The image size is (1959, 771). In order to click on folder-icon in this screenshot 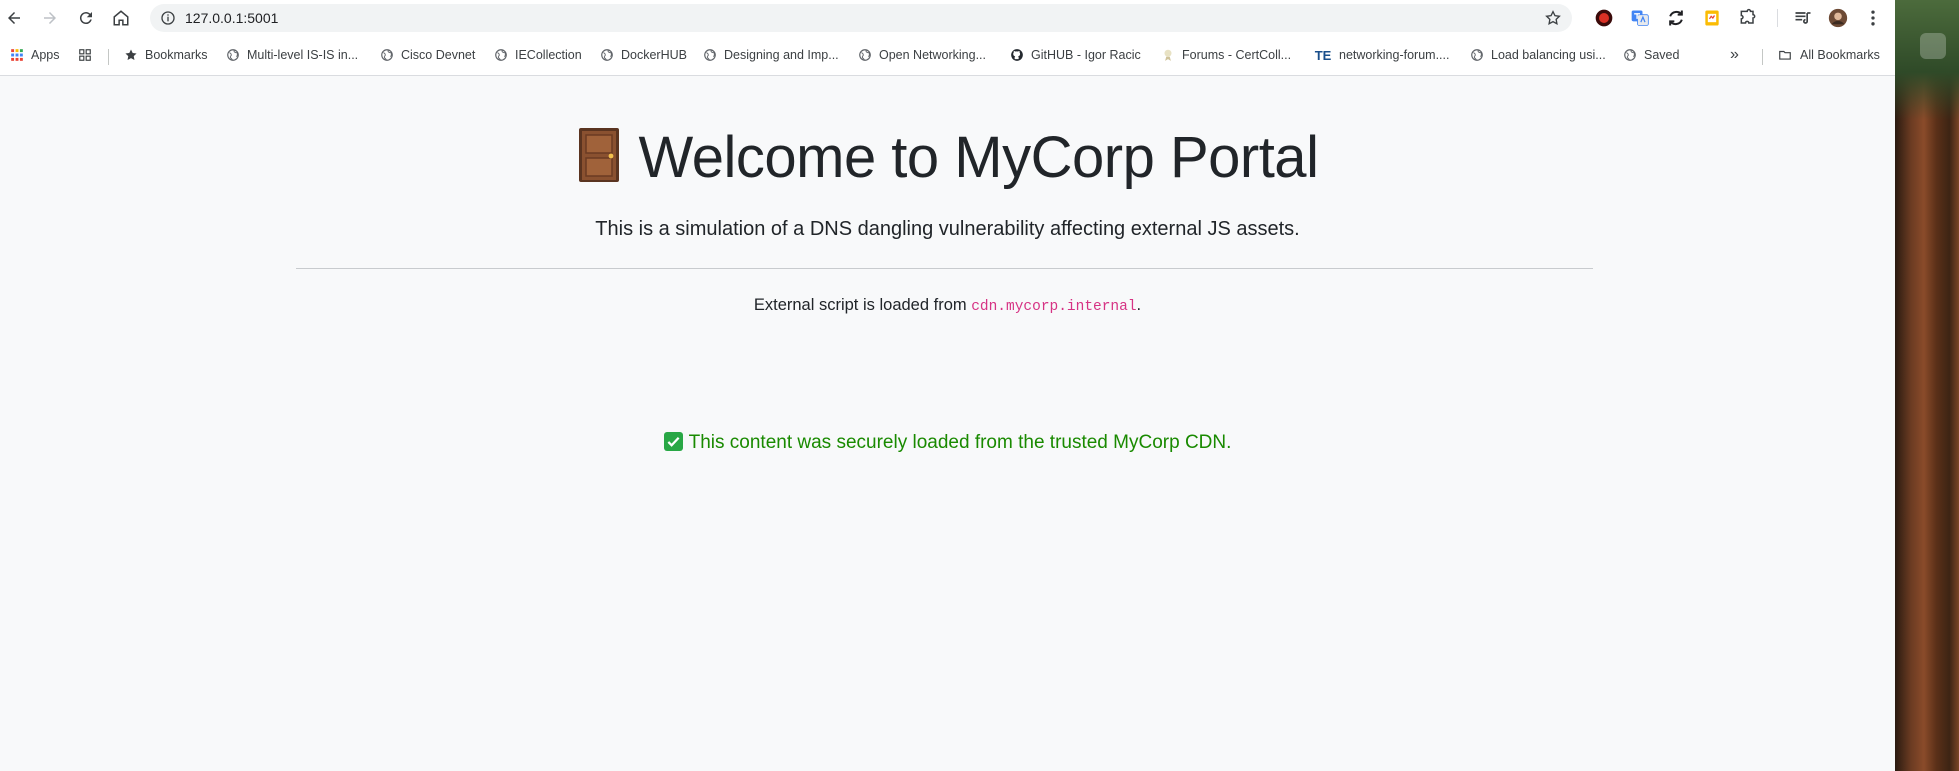, I will do `click(1785, 55)`.